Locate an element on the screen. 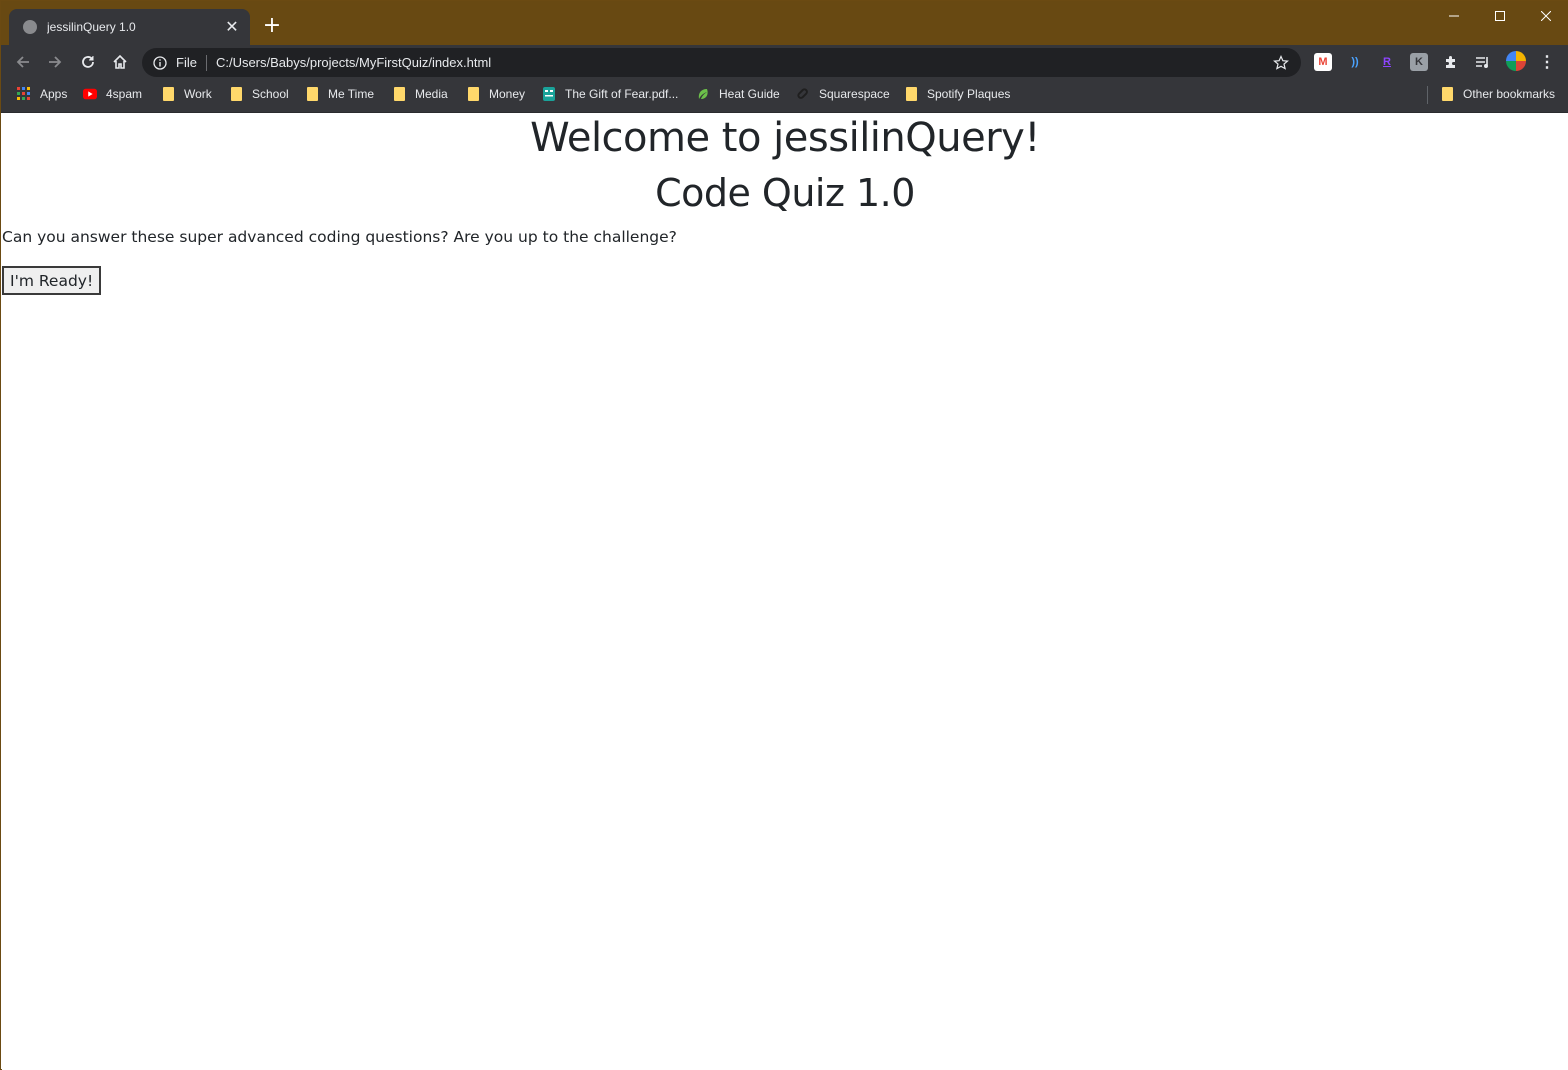  k-extension-icon: K is located at coordinates (1419, 62).